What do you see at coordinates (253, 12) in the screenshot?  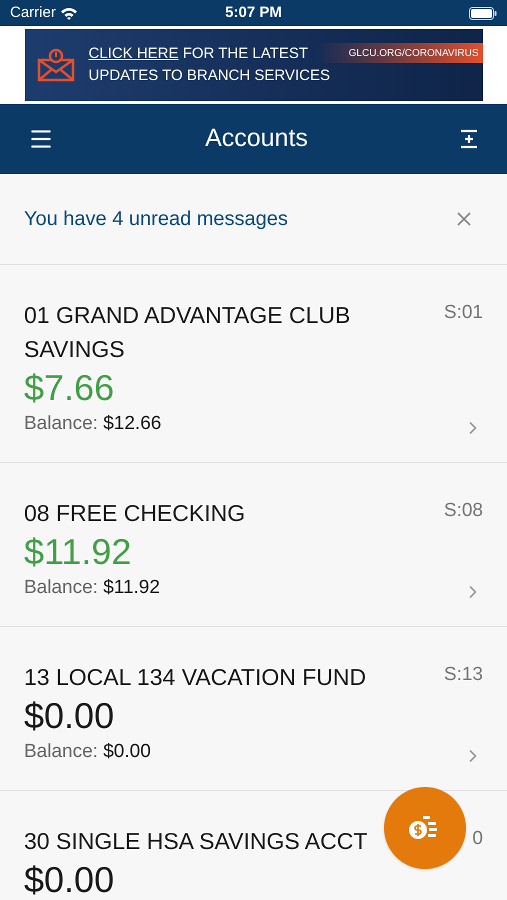 I see `clock-text: 5:07 PM` at bounding box center [253, 12].